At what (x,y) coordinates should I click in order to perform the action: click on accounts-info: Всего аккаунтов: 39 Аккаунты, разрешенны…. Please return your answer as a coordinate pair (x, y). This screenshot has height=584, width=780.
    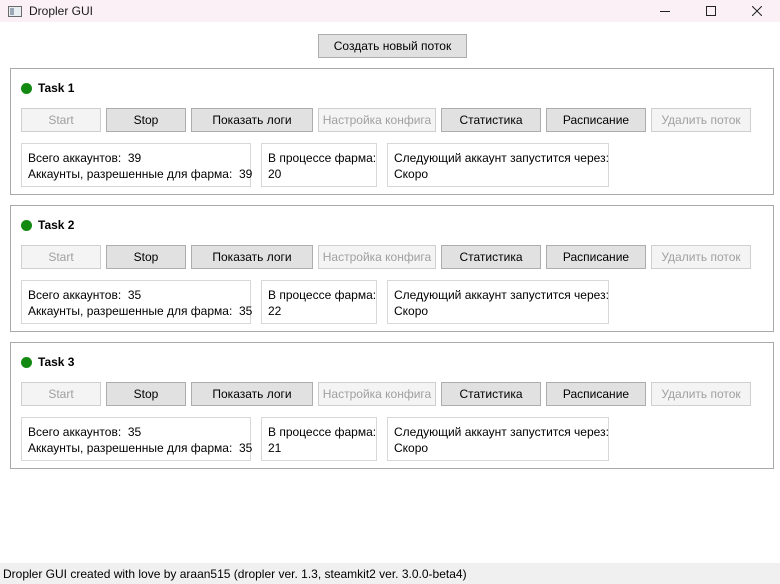
    Looking at the image, I should click on (136, 165).